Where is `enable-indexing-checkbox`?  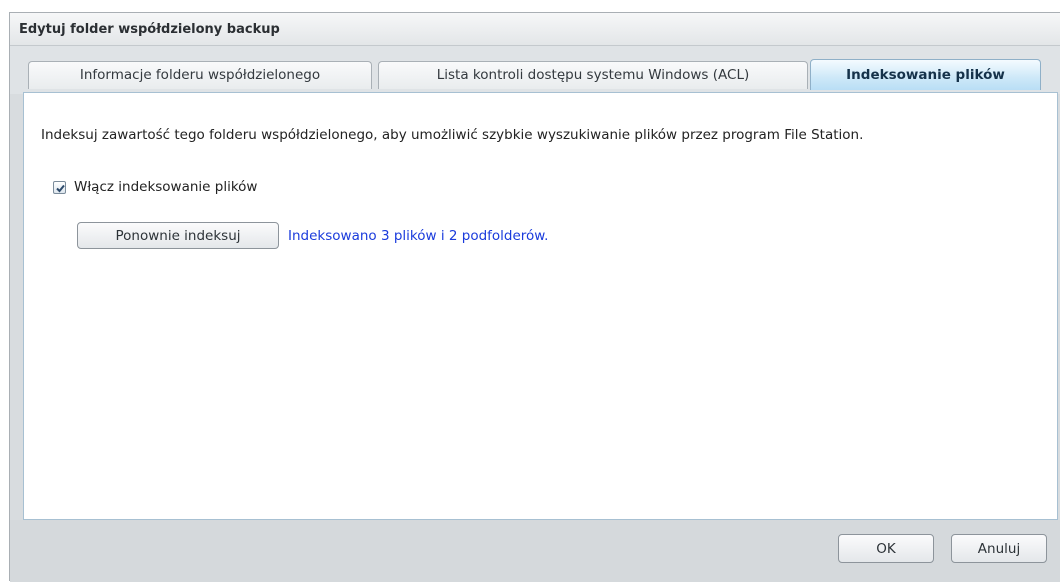
enable-indexing-checkbox is located at coordinates (59, 187).